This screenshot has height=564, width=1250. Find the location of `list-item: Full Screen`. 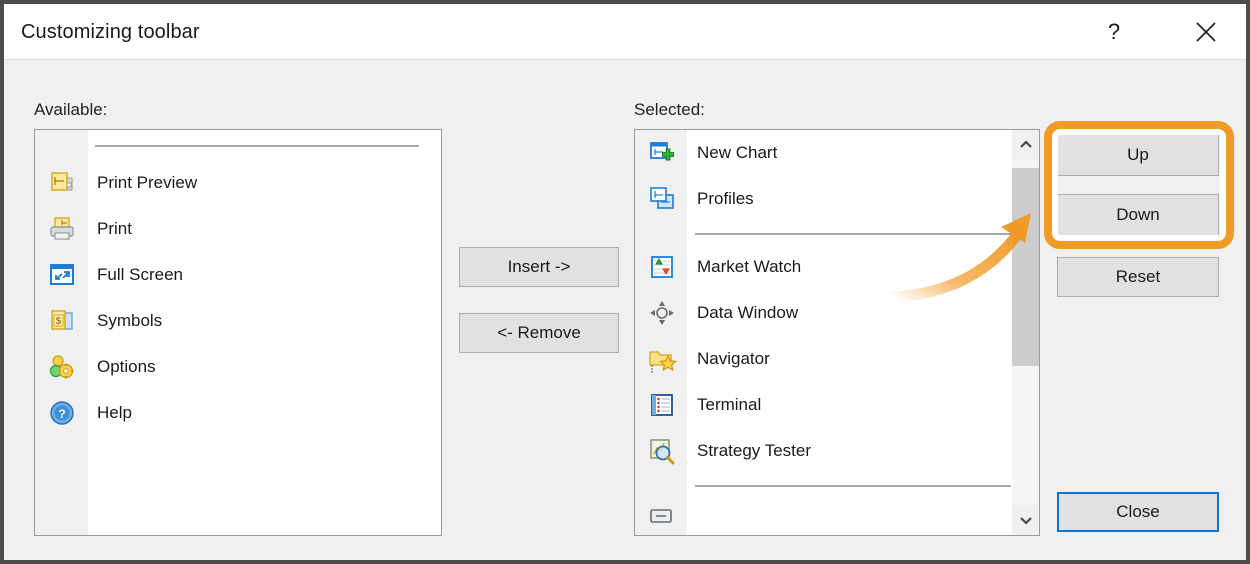

list-item: Full Screen is located at coordinates (238, 275).